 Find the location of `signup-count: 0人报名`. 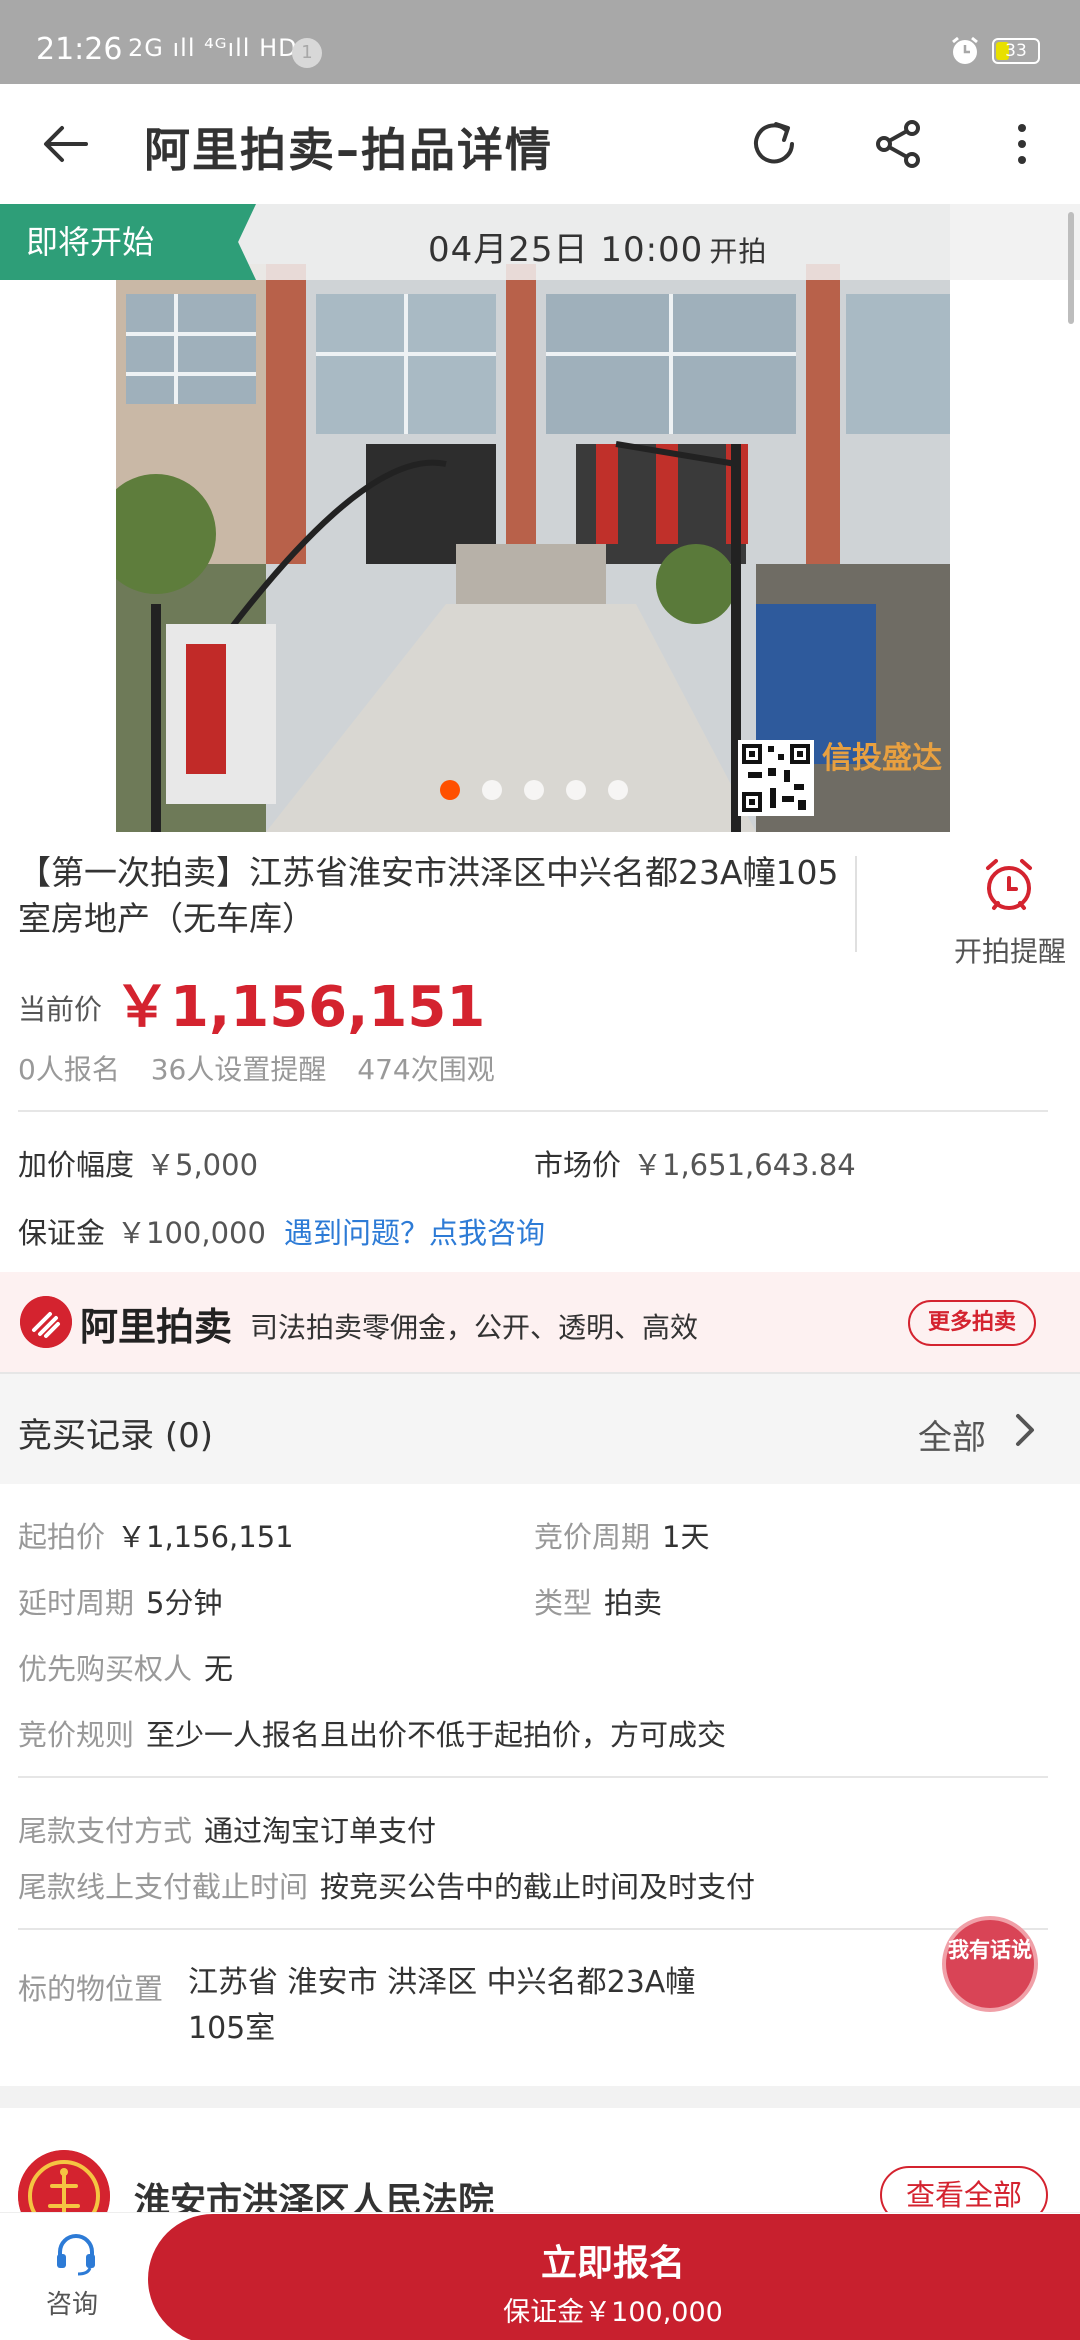

signup-count: 0人报名 is located at coordinates (69, 1069).